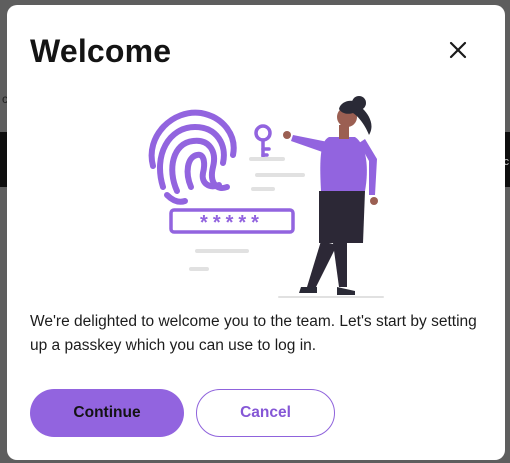 The image size is (510, 463). What do you see at coordinates (330, 195) in the screenshot?
I see `woman-figure` at bounding box center [330, 195].